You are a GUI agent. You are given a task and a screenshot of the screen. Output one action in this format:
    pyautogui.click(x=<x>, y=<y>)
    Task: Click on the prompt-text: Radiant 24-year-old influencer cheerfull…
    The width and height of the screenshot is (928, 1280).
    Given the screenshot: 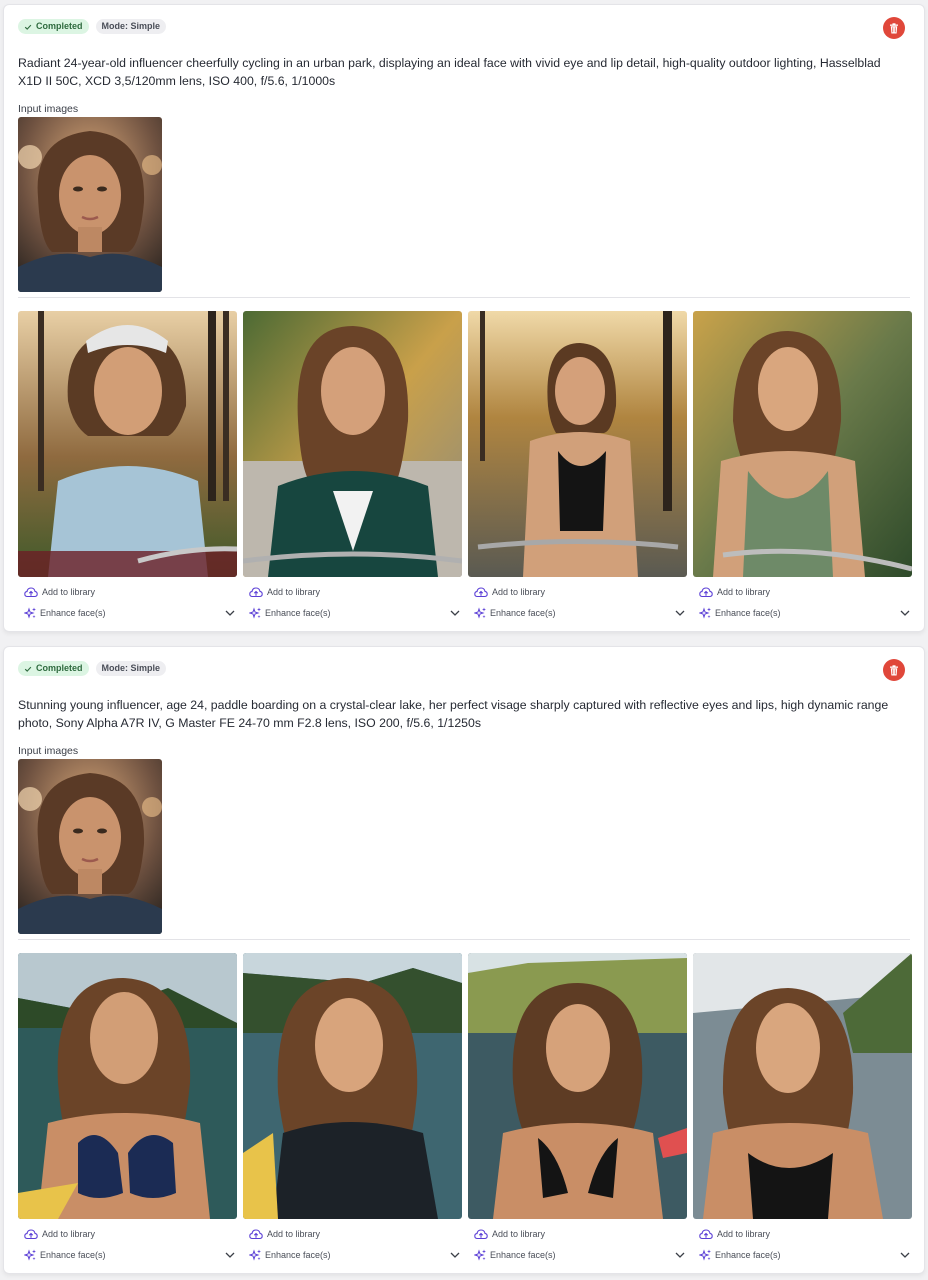 What is the action you would take?
    pyautogui.click(x=449, y=72)
    